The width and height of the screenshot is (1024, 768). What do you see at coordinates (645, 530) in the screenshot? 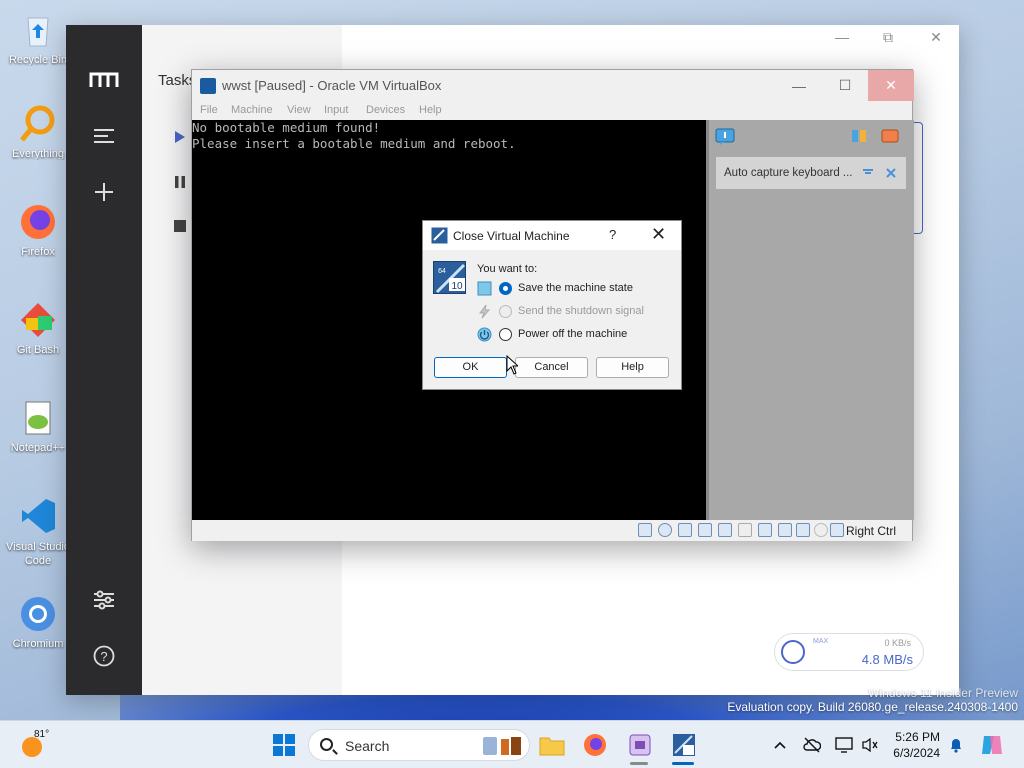
I see `hard-disk-status-icon` at bounding box center [645, 530].